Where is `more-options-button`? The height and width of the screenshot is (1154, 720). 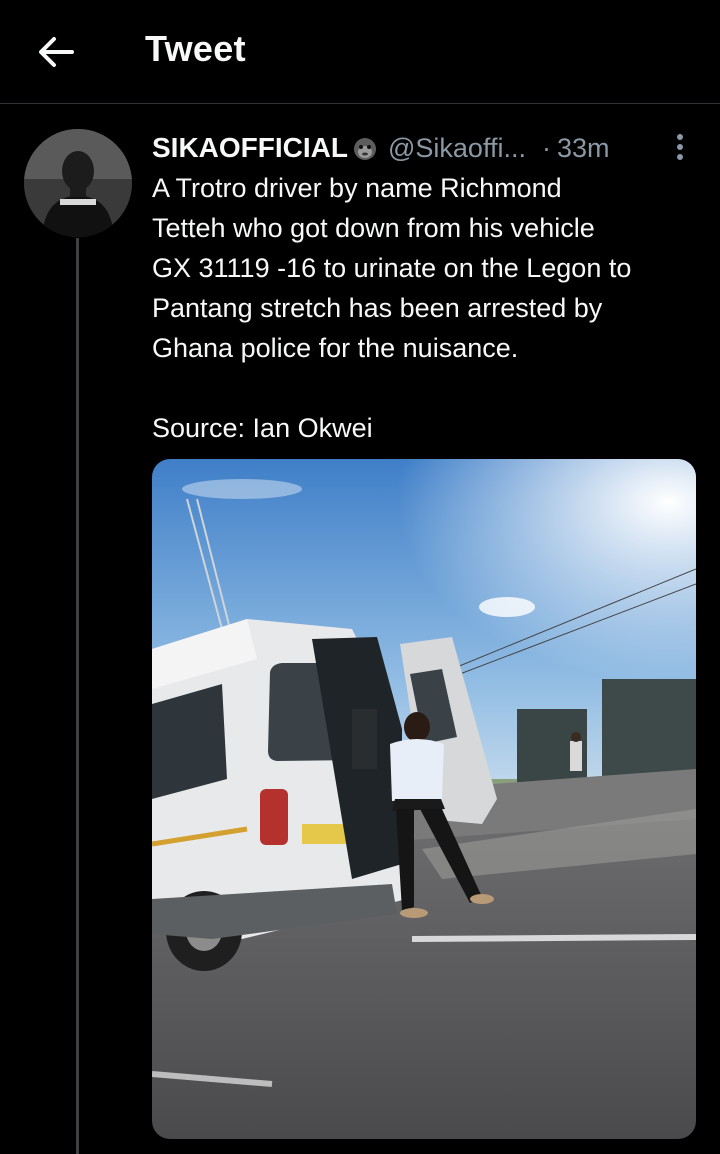
more-options-button is located at coordinates (680, 148).